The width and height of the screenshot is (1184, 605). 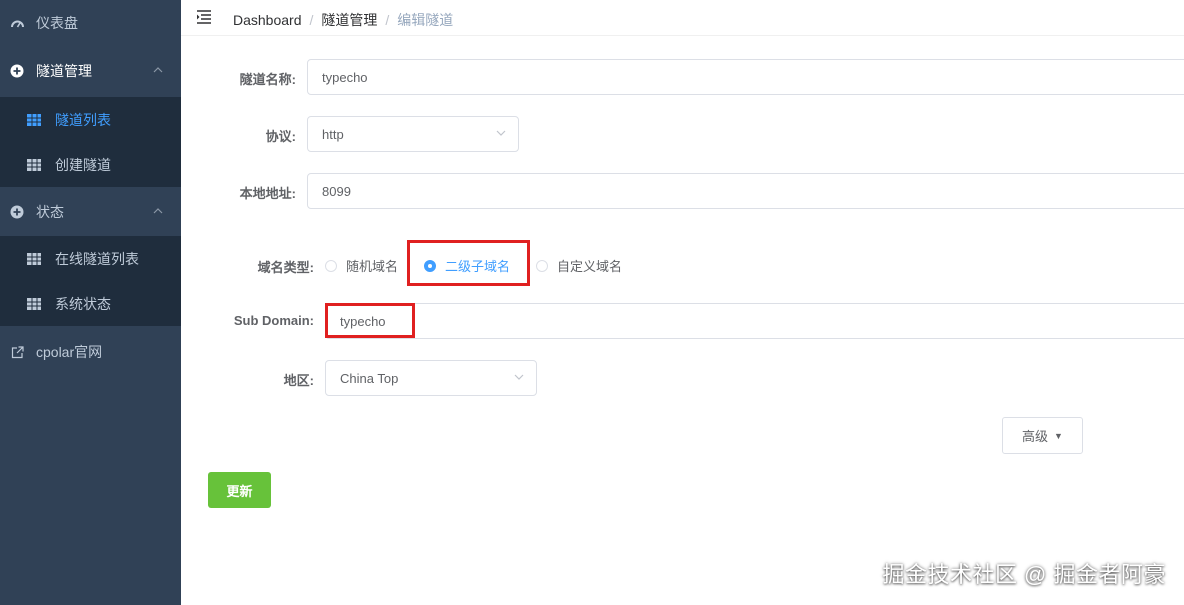 I want to click on radio-custom-domain: 自定义域名, so click(x=579, y=265).